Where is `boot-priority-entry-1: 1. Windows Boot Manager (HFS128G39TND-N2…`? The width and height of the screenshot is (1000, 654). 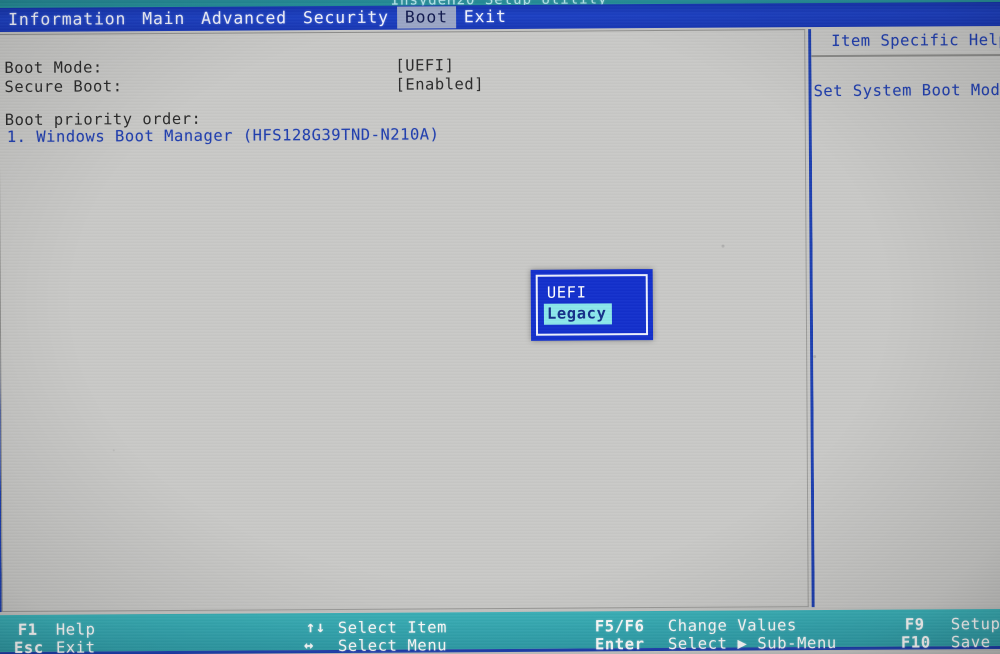 boot-priority-entry-1: 1. Windows Boot Manager (HFS128G39TND-N2… is located at coordinates (223, 135).